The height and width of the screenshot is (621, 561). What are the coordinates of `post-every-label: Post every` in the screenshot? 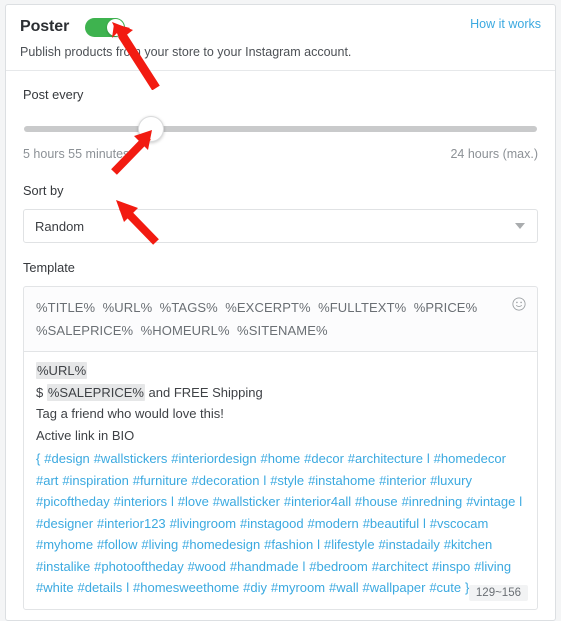 It's located at (53, 94).